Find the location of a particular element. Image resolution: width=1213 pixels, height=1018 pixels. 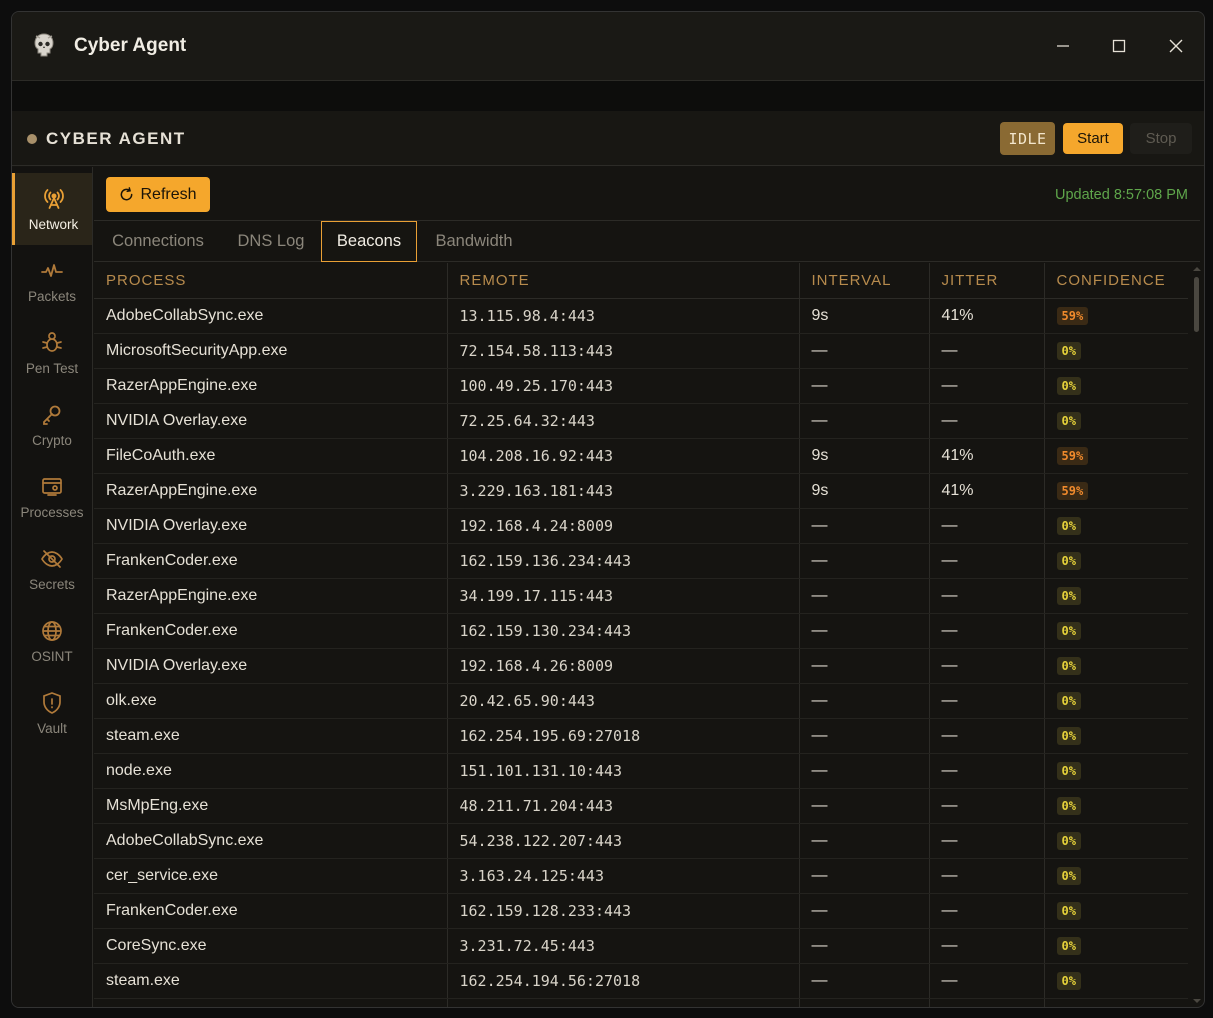

table-row: cer_service.exe 3.163.24.125:443— —0% is located at coordinates (641, 876).